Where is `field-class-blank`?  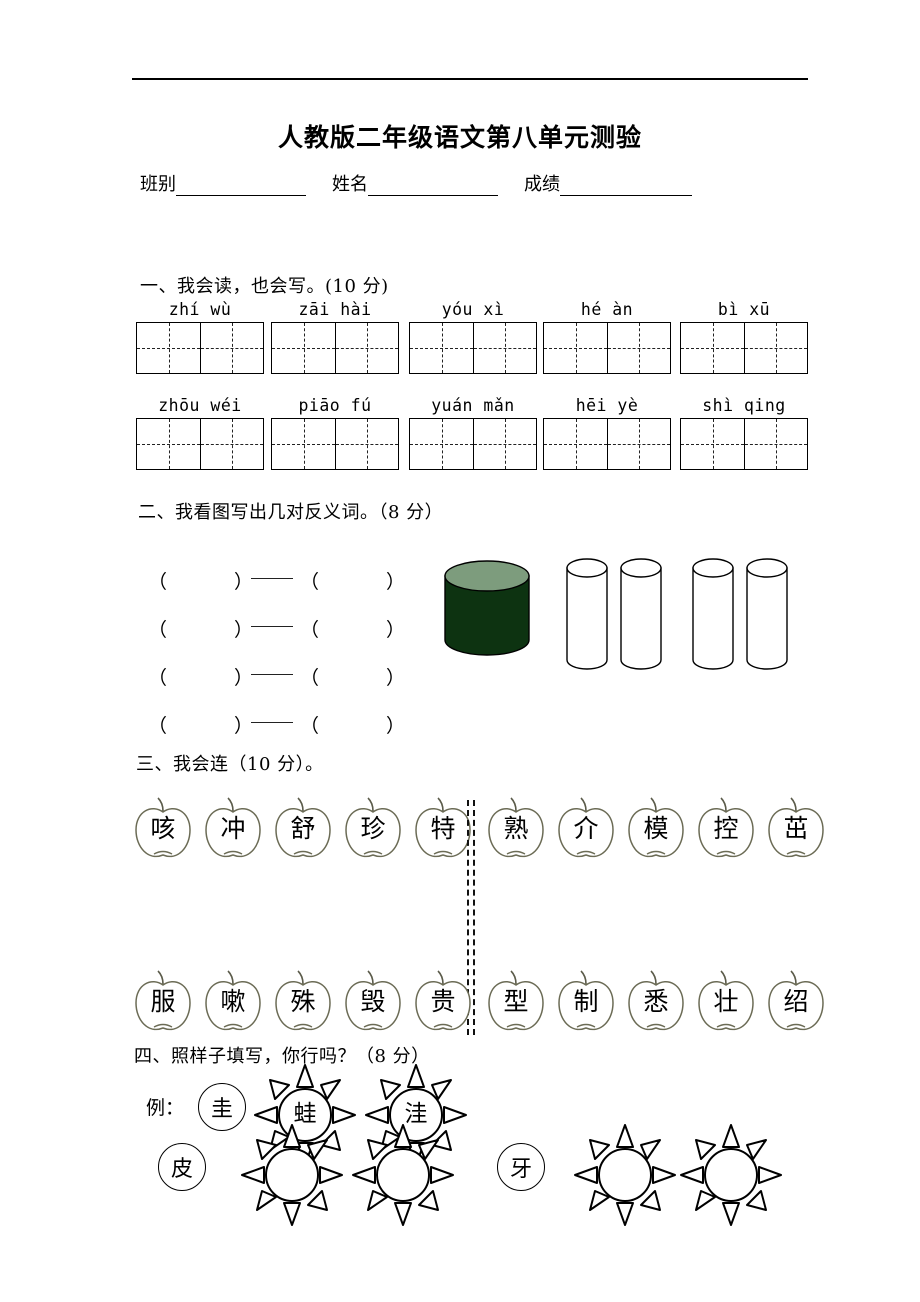
field-class-blank is located at coordinates (241, 187).